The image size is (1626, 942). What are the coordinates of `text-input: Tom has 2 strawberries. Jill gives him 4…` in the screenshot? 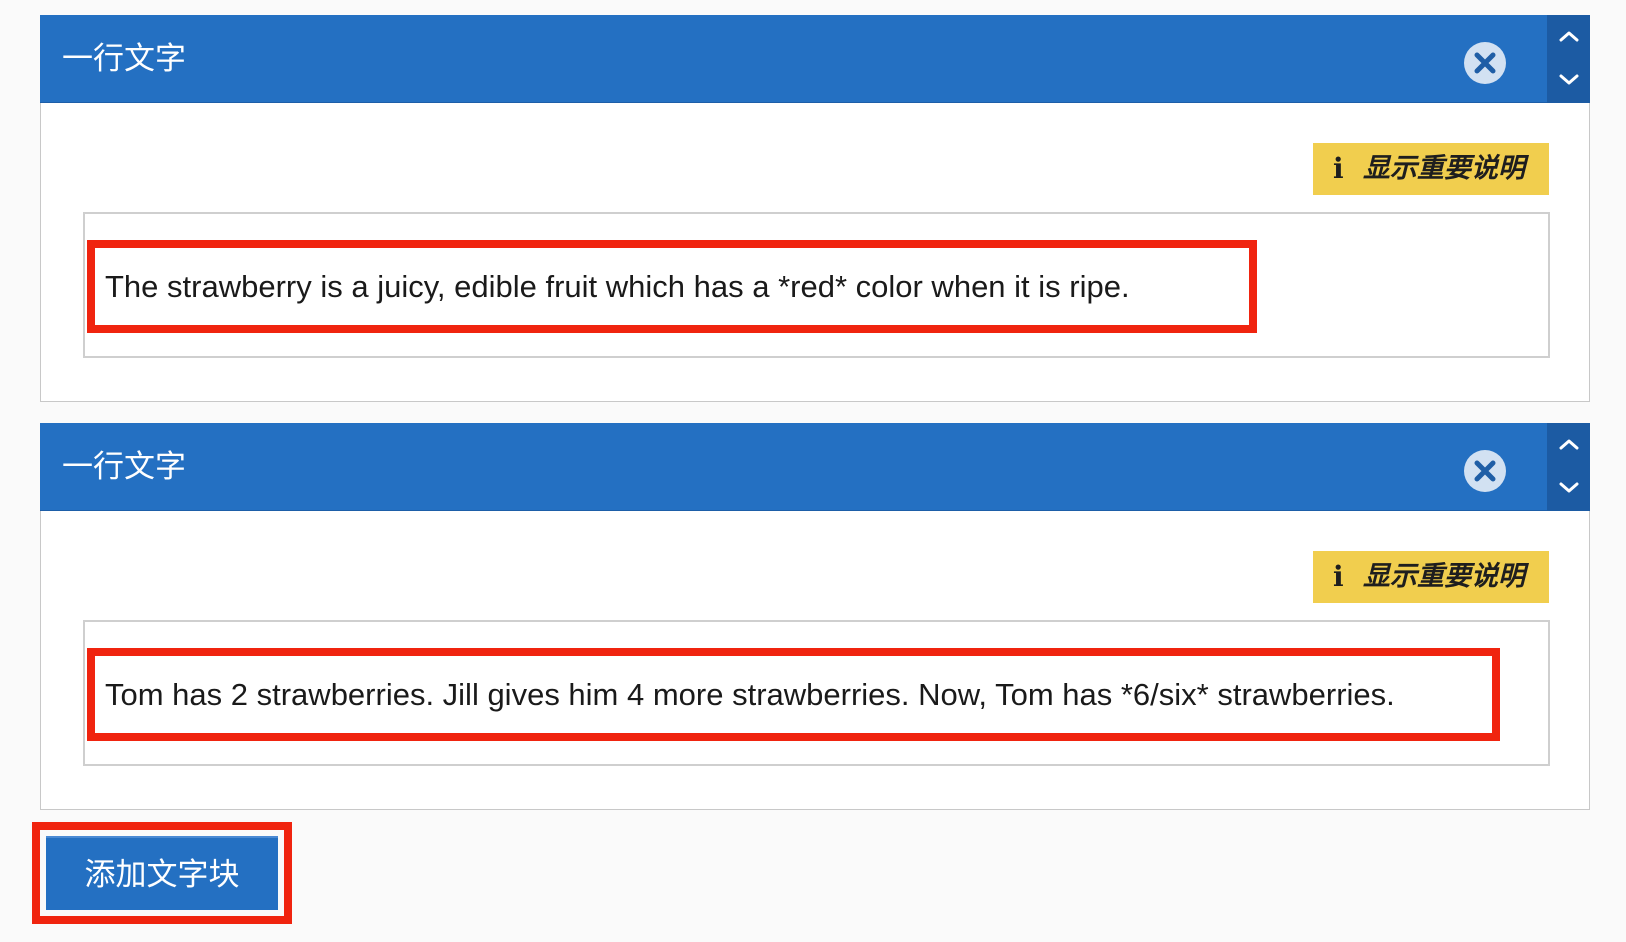 It's located at (816, 693).